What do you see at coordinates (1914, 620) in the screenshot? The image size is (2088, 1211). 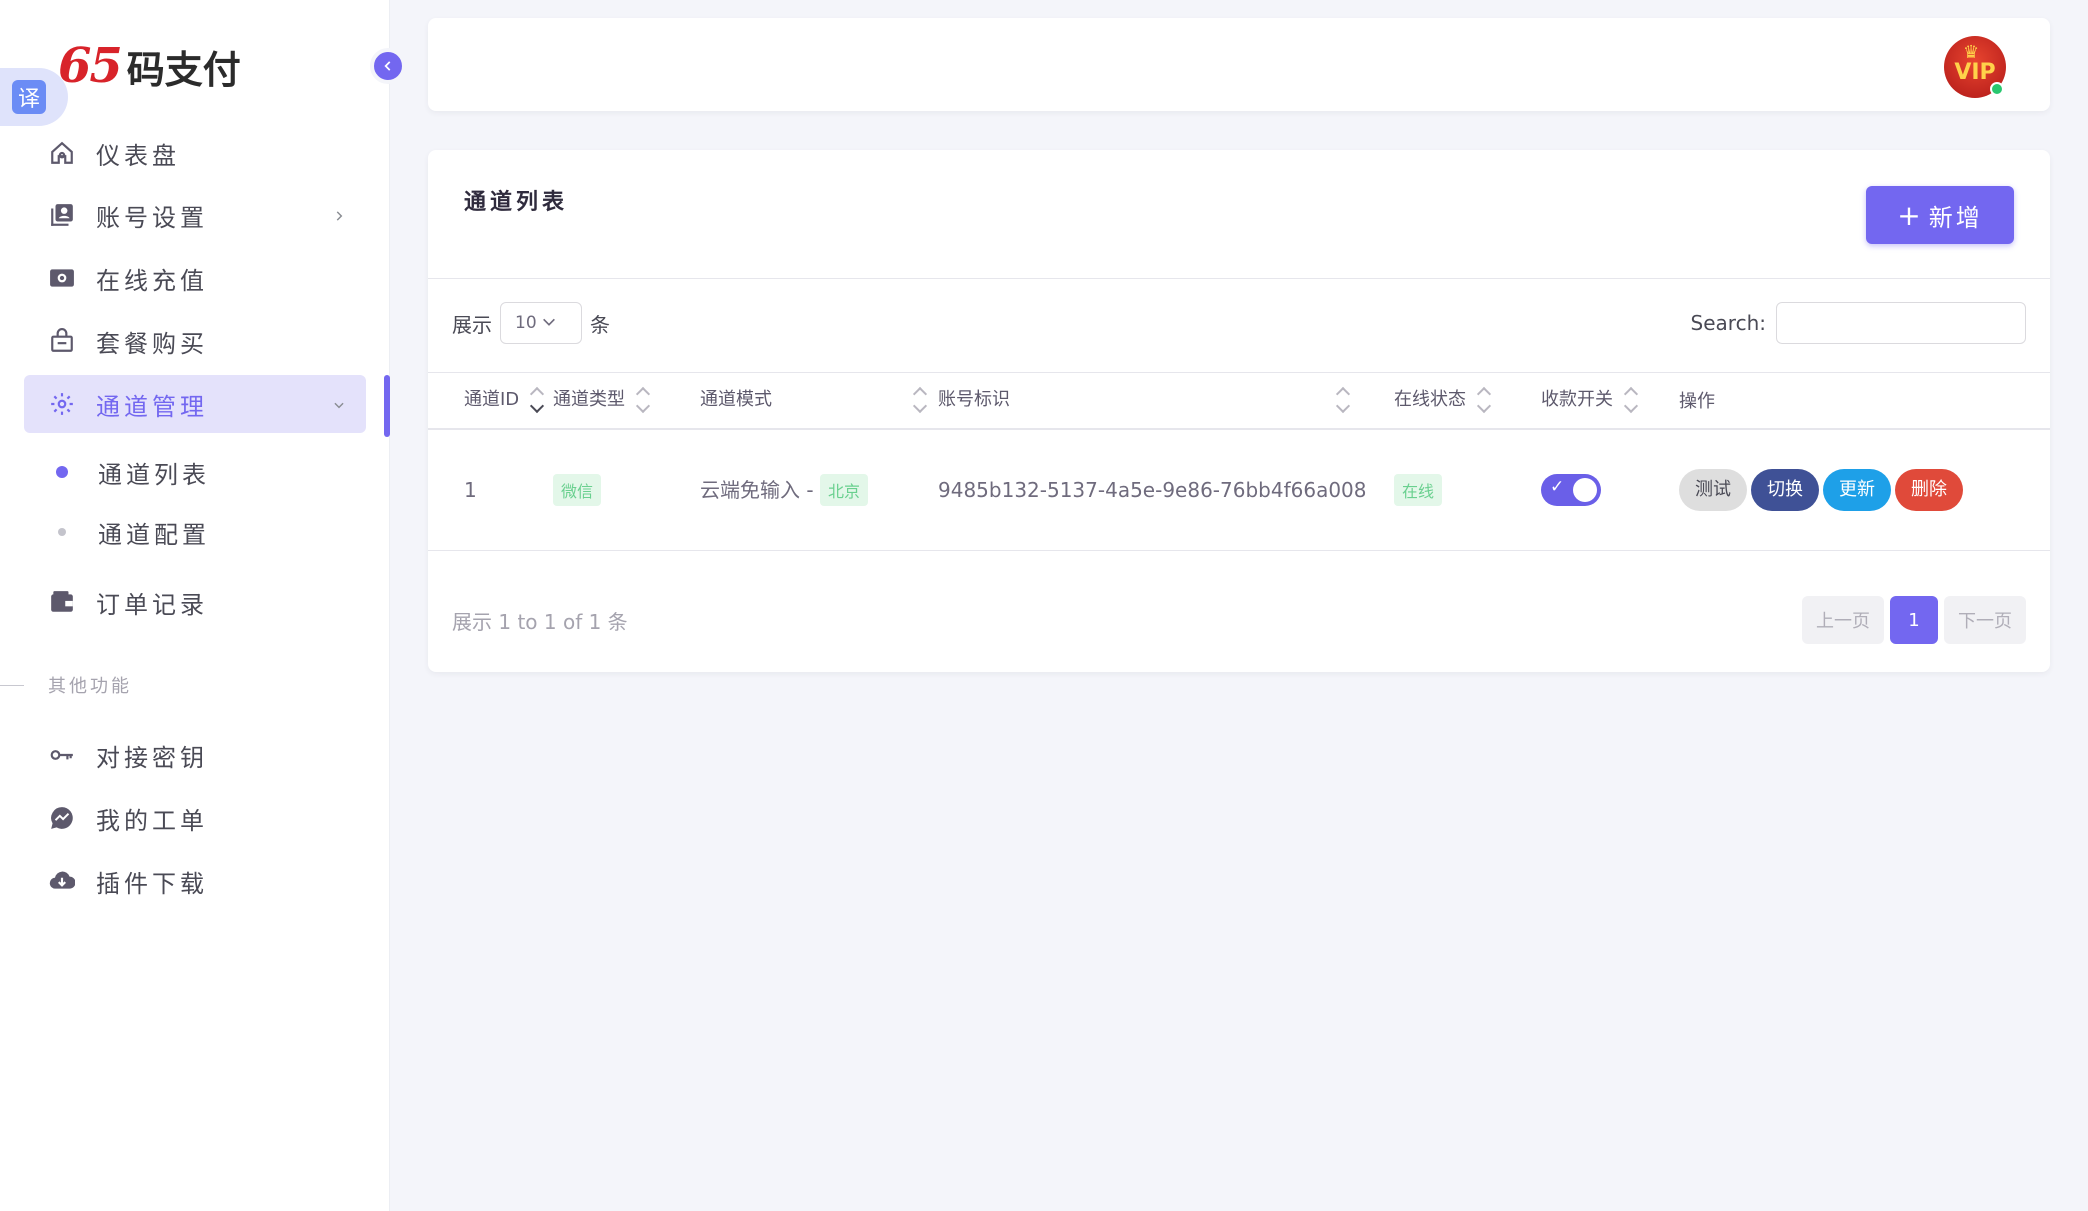 I see `pagination-page-button: 1` at bounding box center [1914, 620].